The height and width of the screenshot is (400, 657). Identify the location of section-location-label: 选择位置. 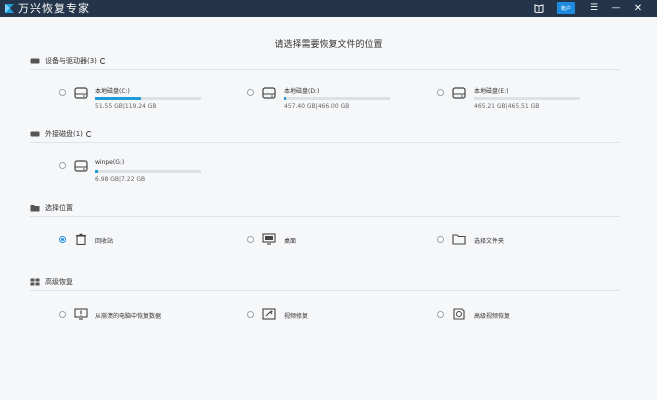
(59, 208).